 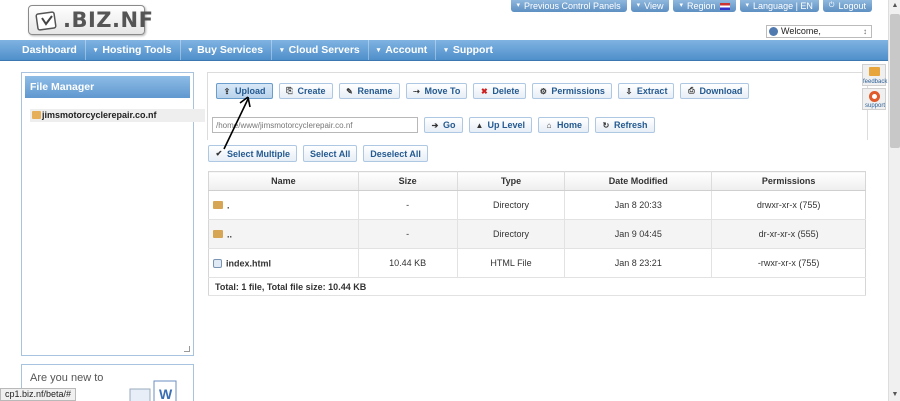 I want to click on resize-grip, so click(x=187, y=349).